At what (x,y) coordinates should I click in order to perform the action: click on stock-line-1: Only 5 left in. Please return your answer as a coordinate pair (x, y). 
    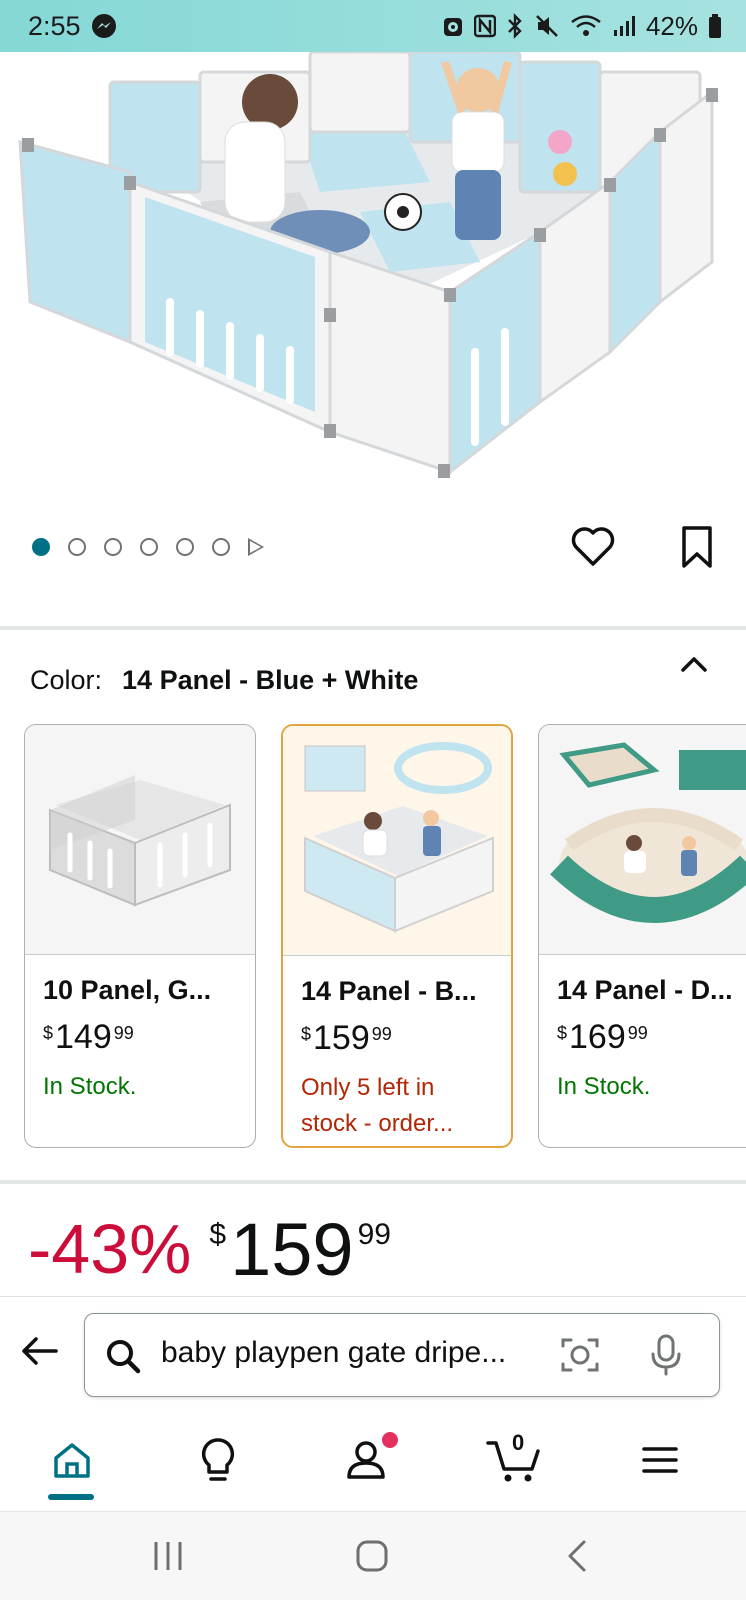
    Looking at the image, I should click on (368, 1087).